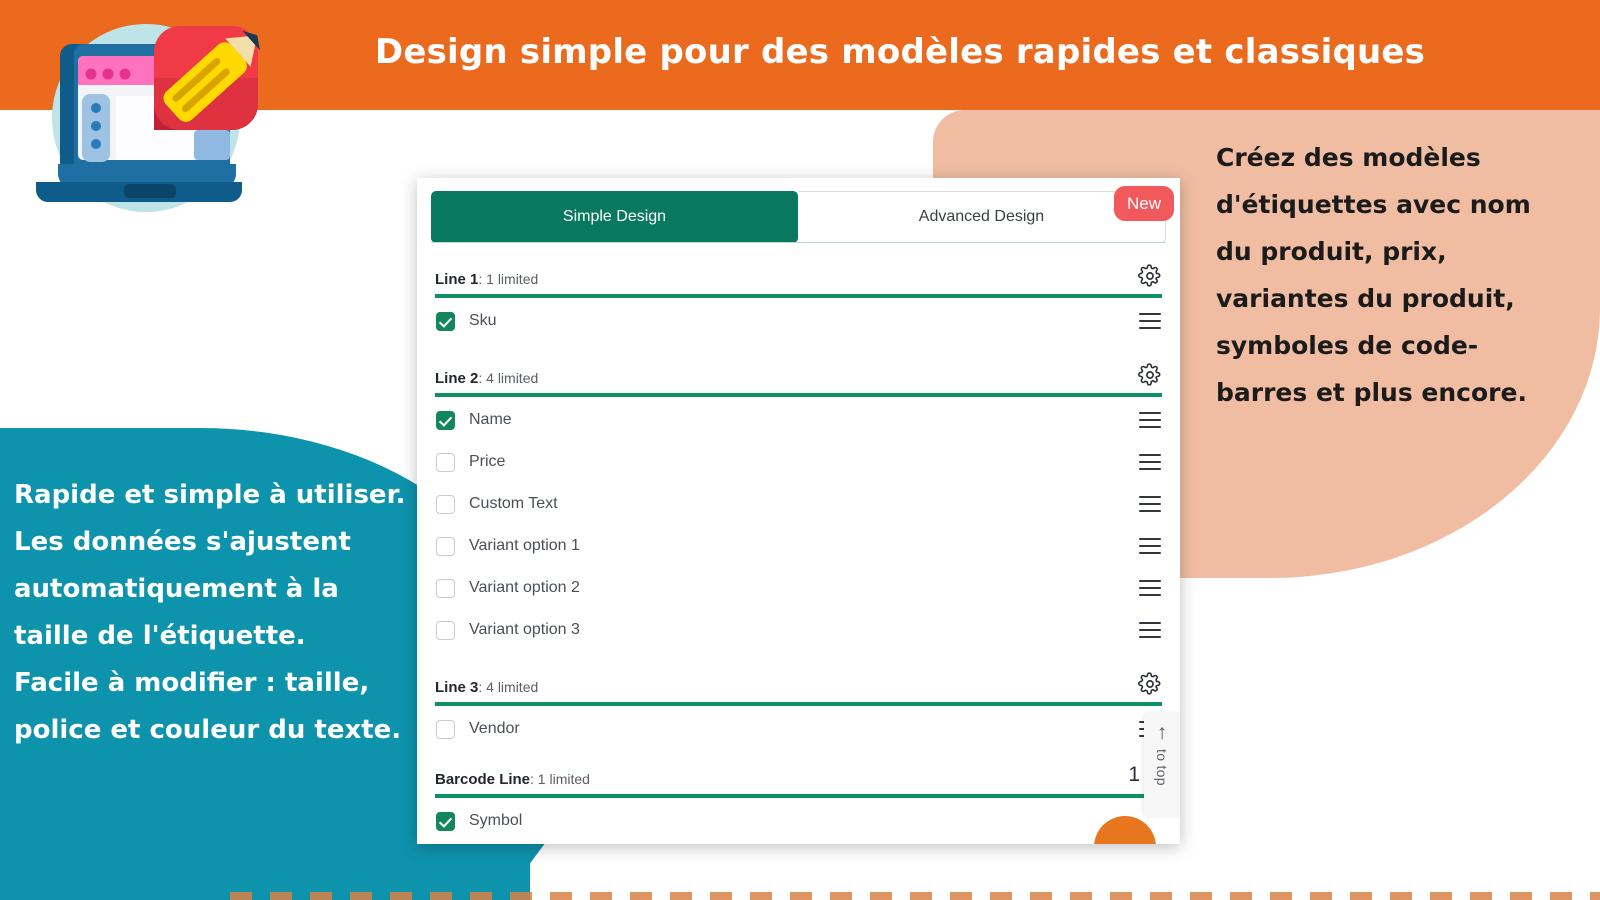 This screenshot has width=1600, height=900. Describe the element at coordinates (798, 395) in the screenshot. I see `section-line-2-rule` at that location.